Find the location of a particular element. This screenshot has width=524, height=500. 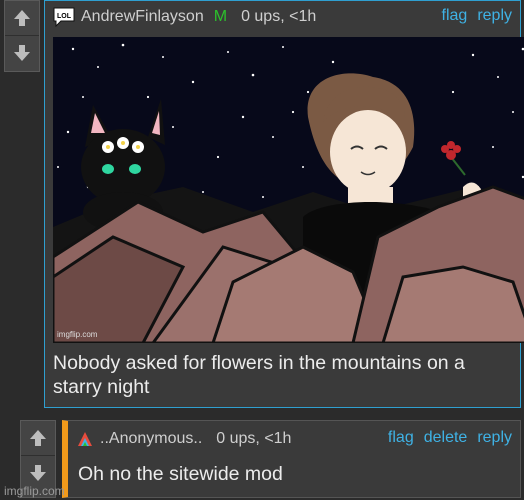

svg-text: LOL is located at coordinates (64, 16).